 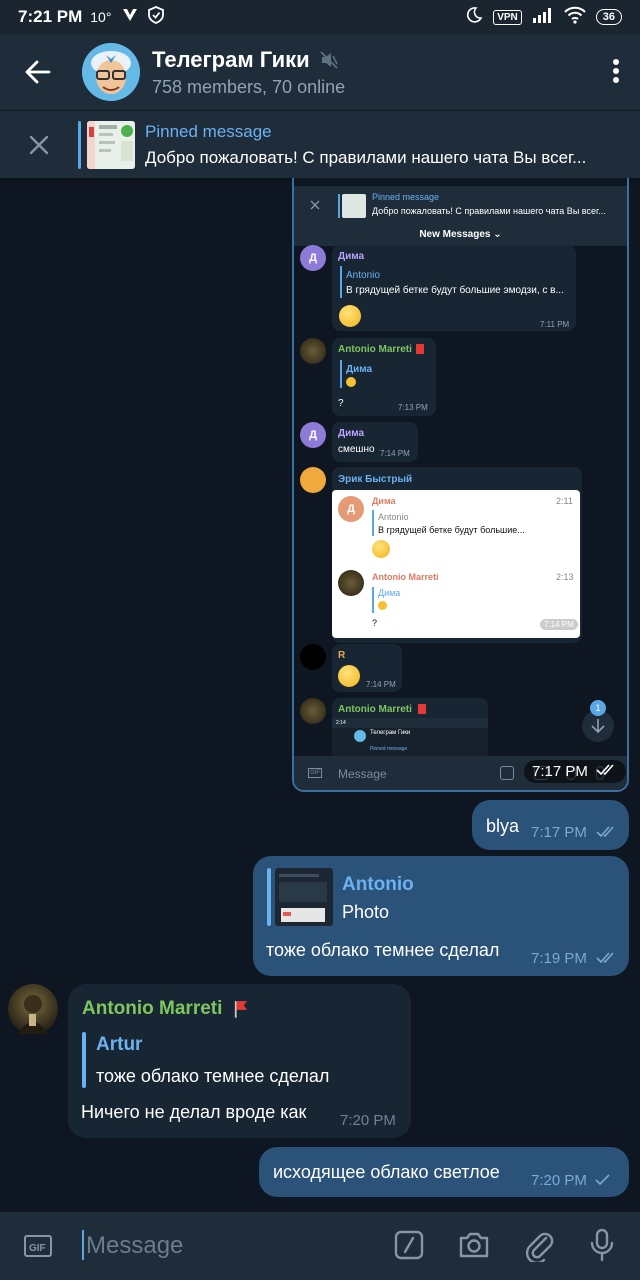 What do you see at coordinates (602, 1247) in the screenshot?
I see `voice-record-button` at bounding box center [602, 1247].